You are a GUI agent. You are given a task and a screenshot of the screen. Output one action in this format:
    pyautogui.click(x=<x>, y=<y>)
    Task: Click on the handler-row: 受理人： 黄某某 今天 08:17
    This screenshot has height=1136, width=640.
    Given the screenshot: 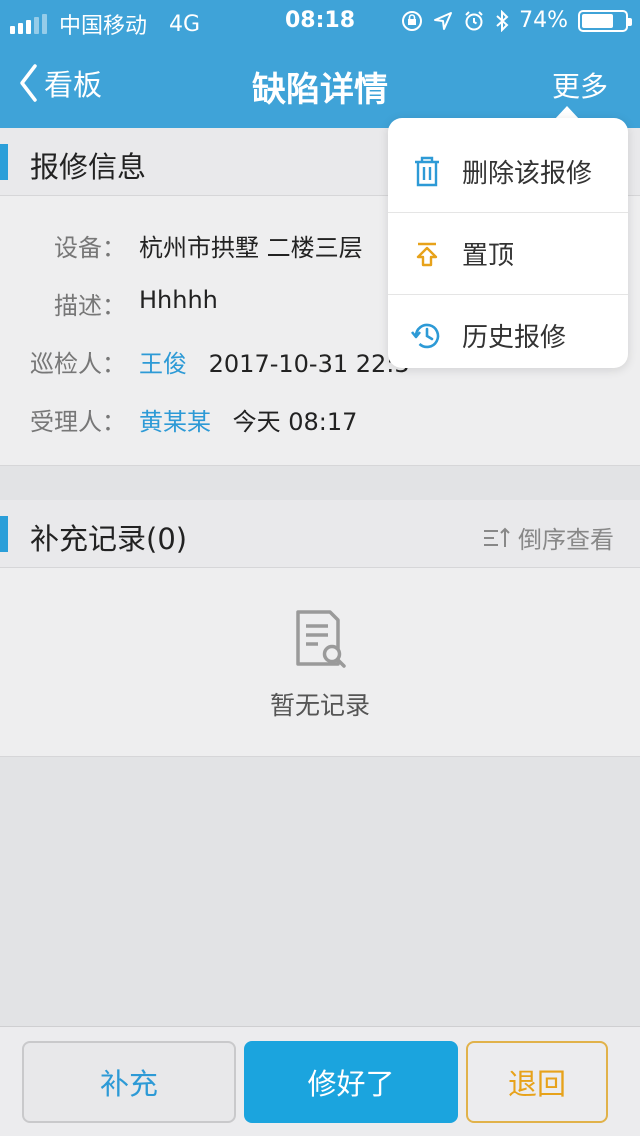 What is the action you would take?
    pyautogui.click(x=320, y=422)
    